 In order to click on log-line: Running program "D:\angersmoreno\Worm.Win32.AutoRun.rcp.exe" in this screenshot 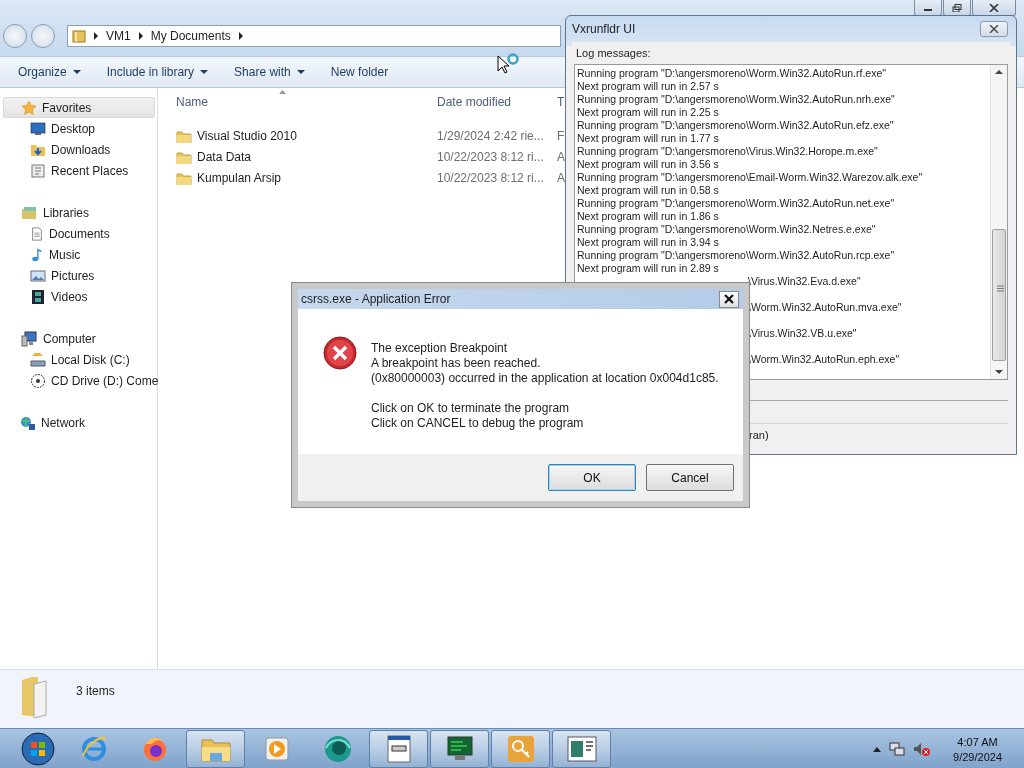, I will do `click(736, 255)`.